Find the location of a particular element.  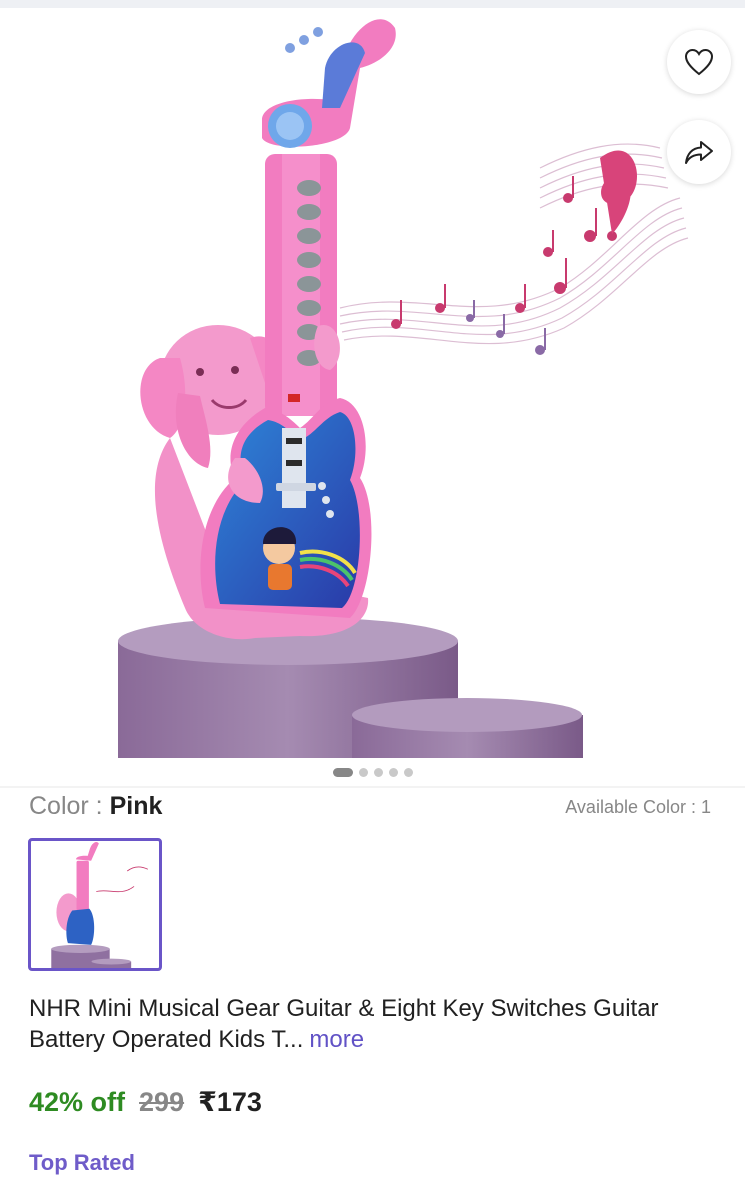

sale-price: ₹173 is located at coordinates (230, 1102).